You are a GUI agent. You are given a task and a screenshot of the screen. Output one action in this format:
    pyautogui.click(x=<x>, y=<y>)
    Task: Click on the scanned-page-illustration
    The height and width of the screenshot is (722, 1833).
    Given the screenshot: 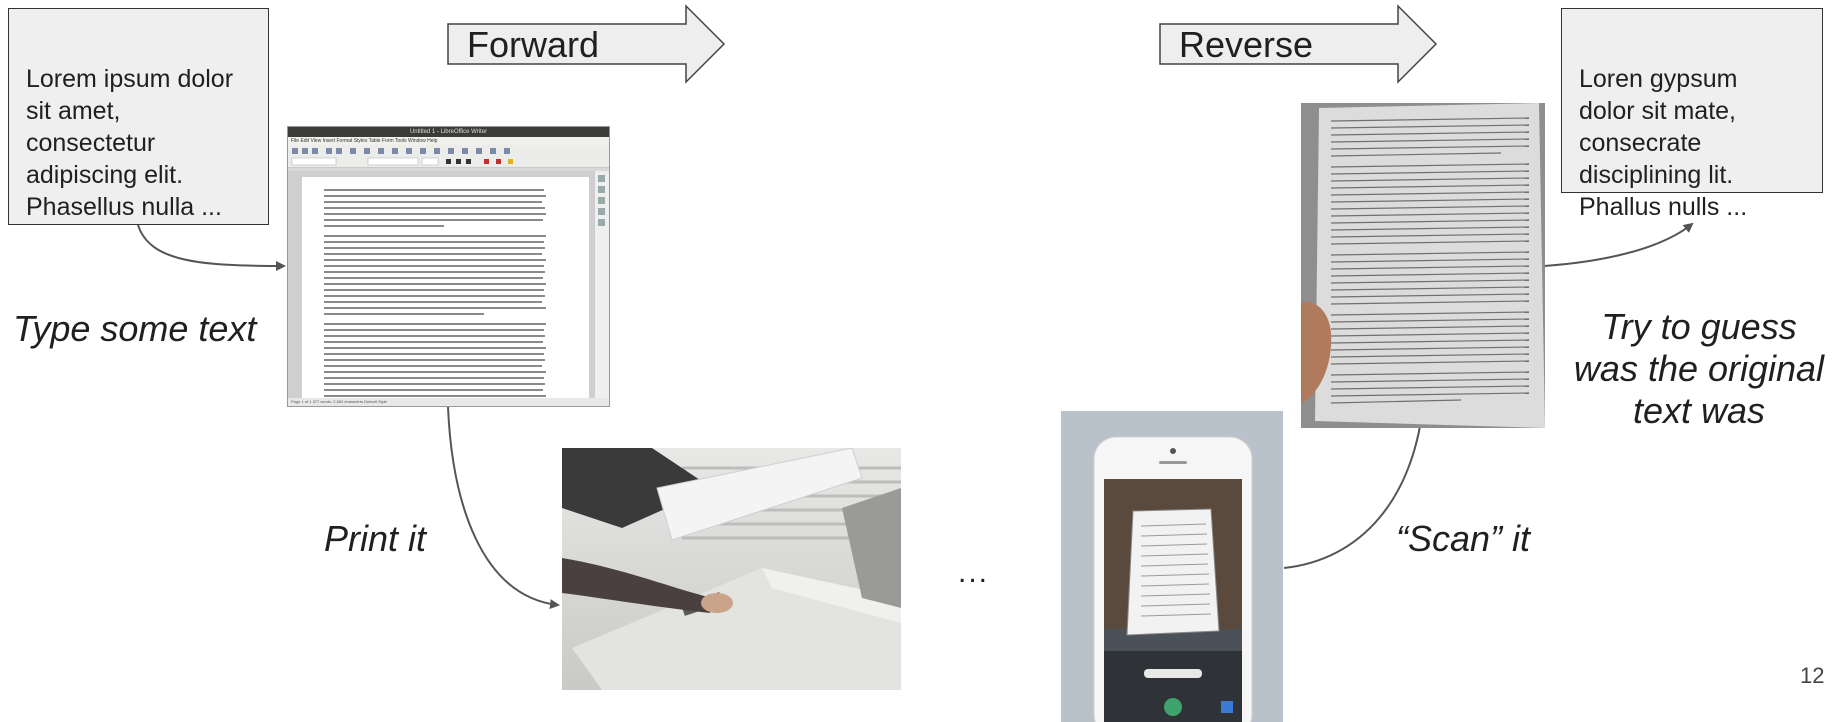 What is the action you would take?
    pyautogui.click(x=1423, y=265)
    